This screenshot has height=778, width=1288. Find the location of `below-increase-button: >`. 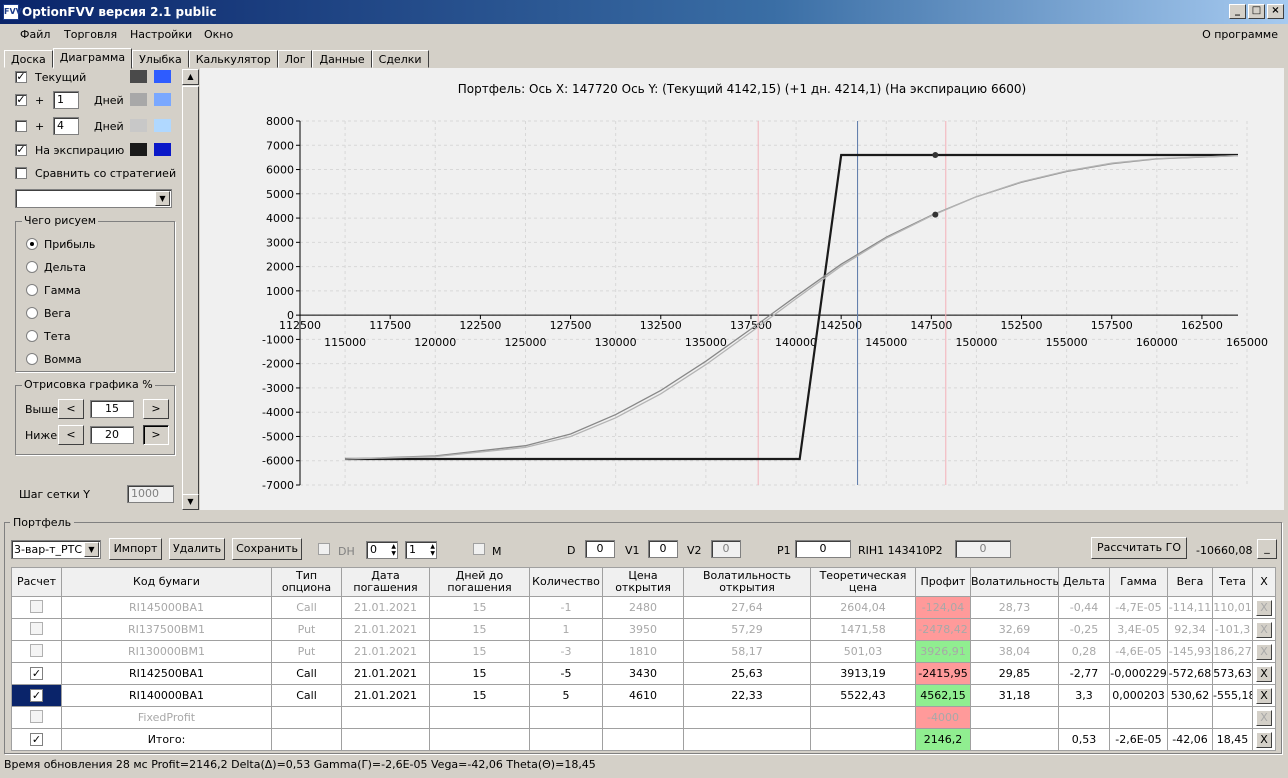

below-increase-button: > is located at coordinates (156, 435).